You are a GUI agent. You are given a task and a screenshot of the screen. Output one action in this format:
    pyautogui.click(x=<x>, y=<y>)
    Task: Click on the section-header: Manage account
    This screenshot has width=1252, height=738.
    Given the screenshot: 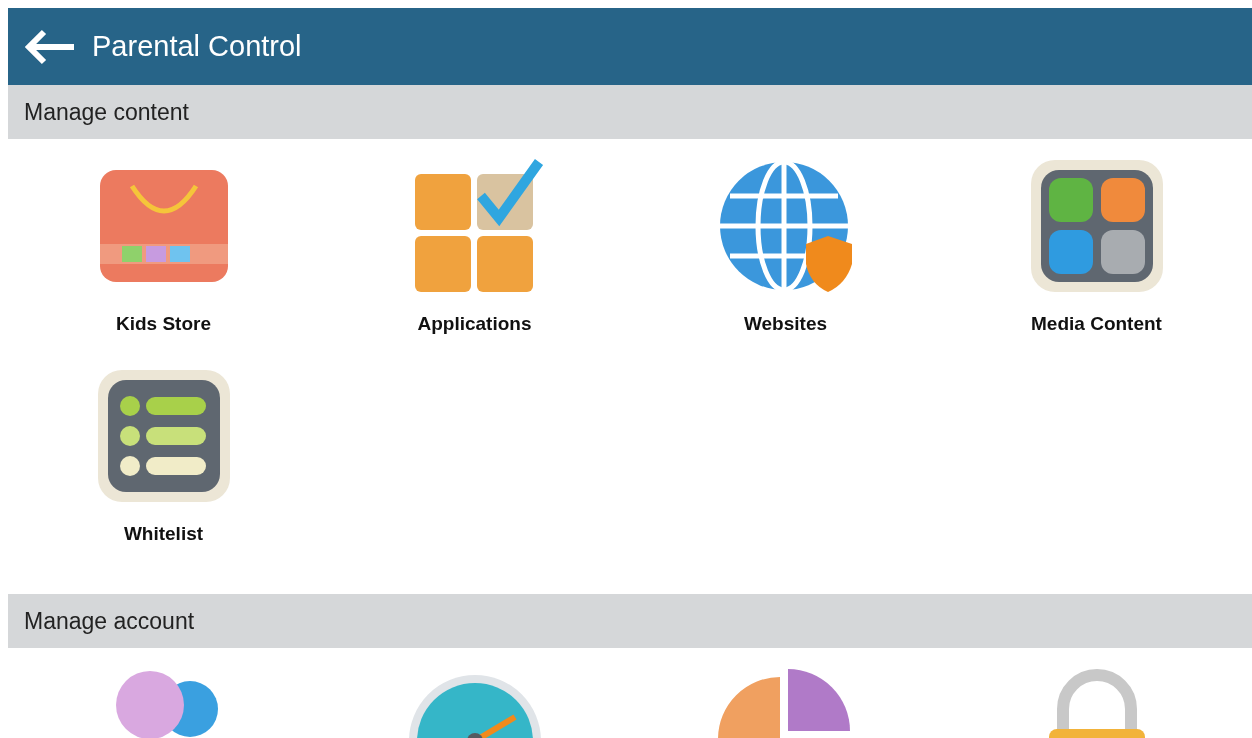 What is the action you would take?
    pyautogui.click(x=630, y=621)
    